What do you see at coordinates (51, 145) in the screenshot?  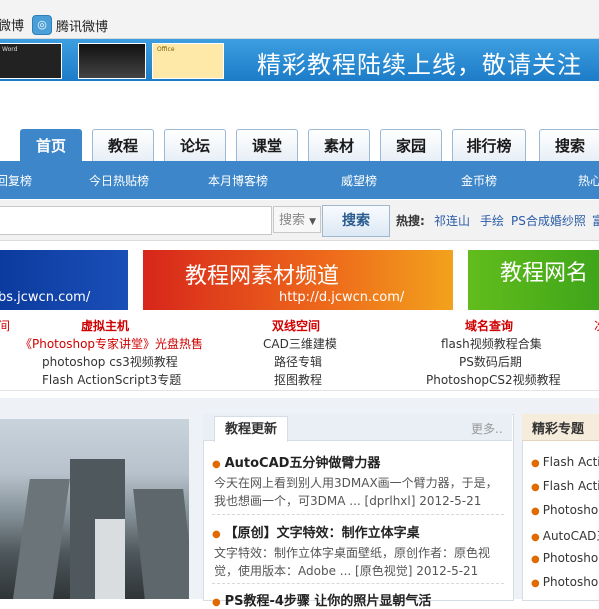 I see `tab-home: 首页` at bounding box center [51, 145].